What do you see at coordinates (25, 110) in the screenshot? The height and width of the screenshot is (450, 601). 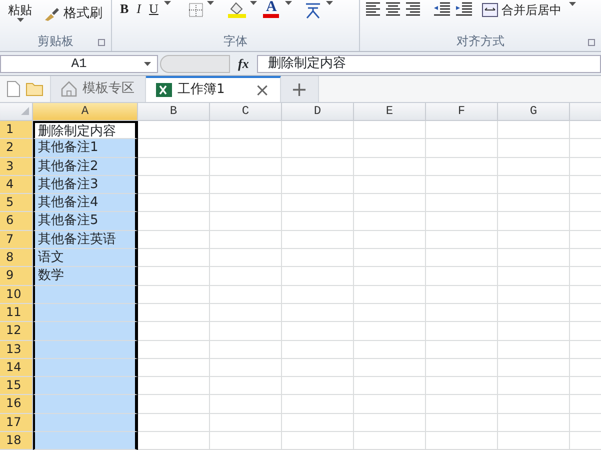 I see `select-all-icon` at bounding box center [25, 110].